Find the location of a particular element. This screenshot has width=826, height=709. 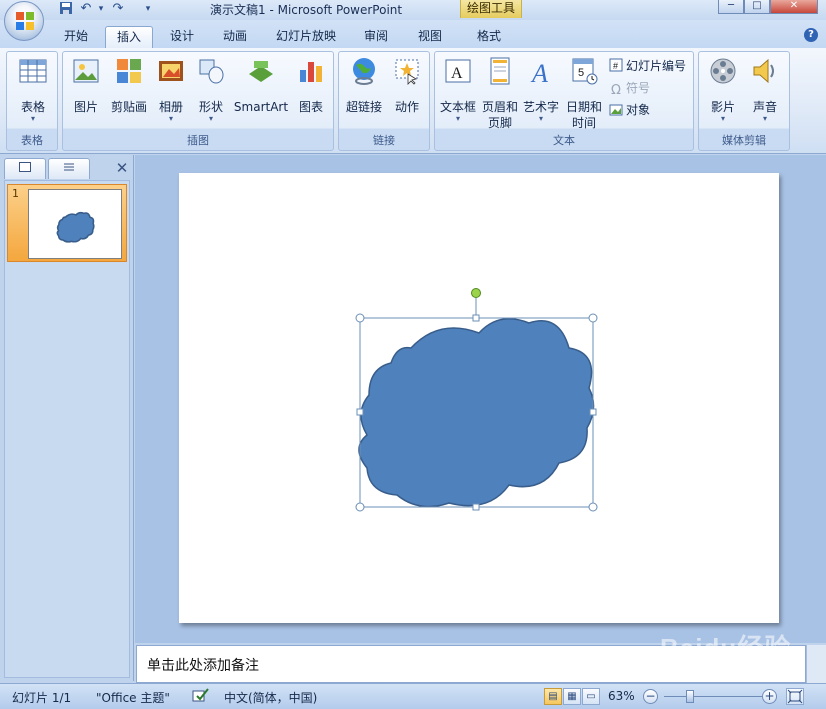

resize-handle-top is located at coordinates (476, 318).